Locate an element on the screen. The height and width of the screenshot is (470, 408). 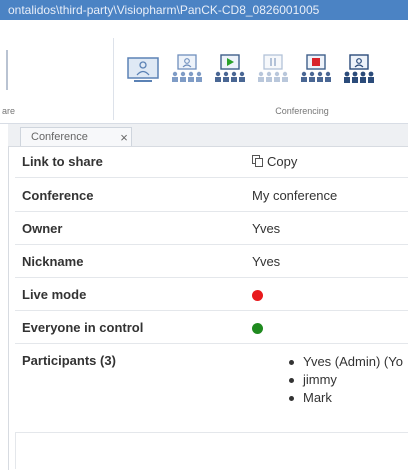
presentation-screen-icon is located at coordinates (143, 69).